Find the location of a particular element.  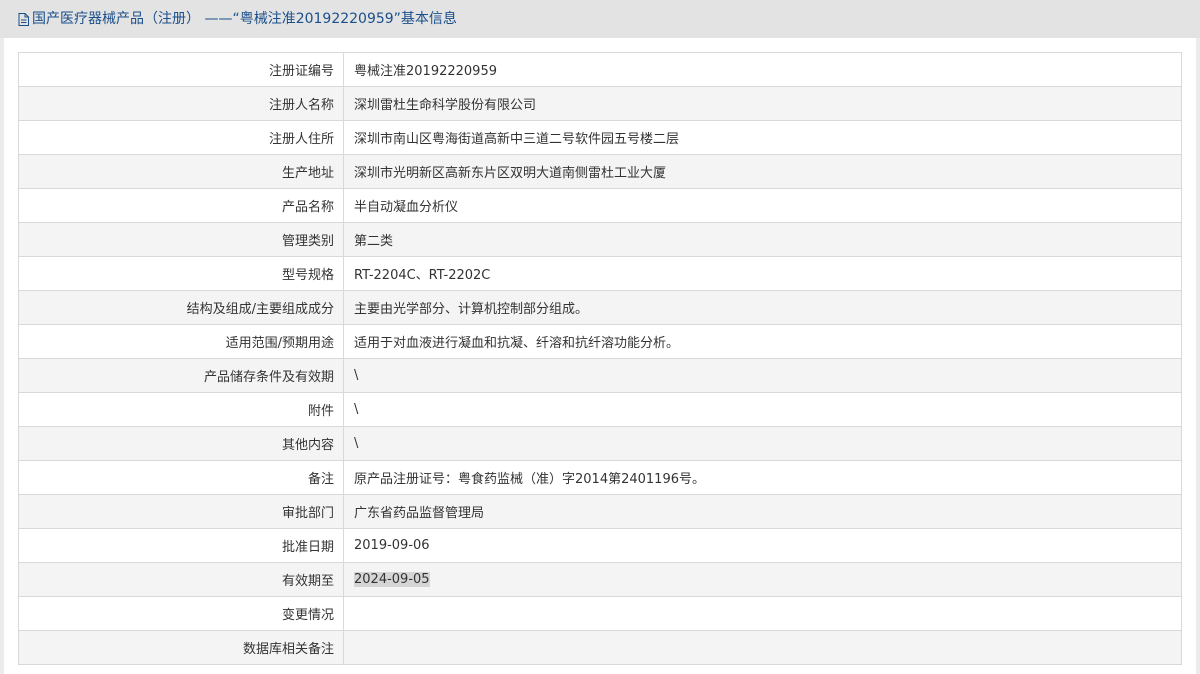

row-label: 注册人住所 is located at coordinates (181, 137).